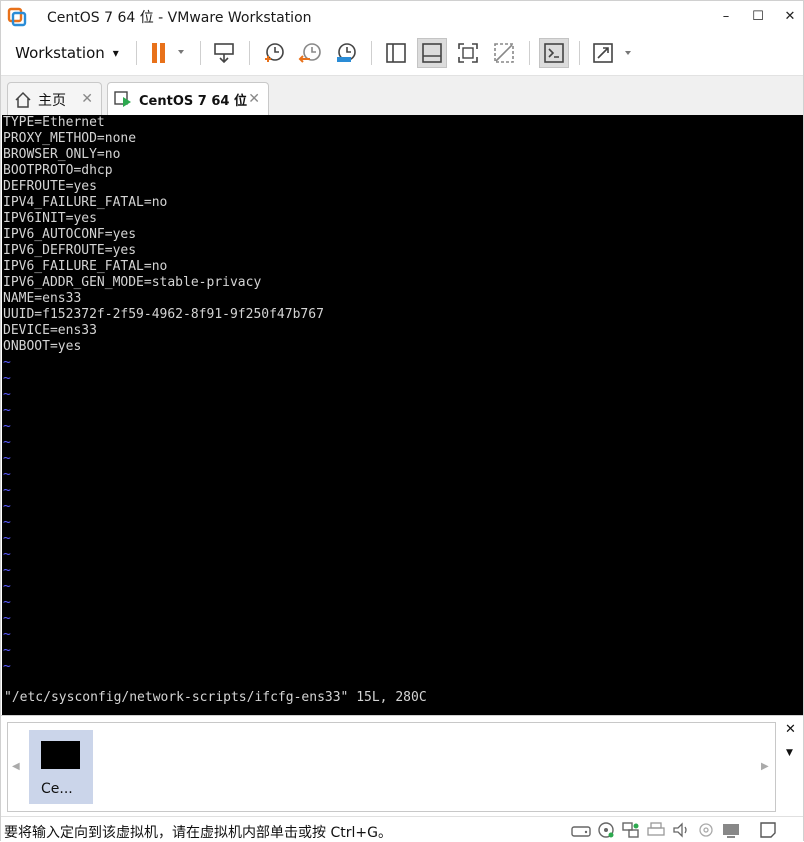 The image size is (804, 842). Describe the element at coordinates (54, 122) in the screenshot. I see `console-line: TYPE=Ethernet` at that location.